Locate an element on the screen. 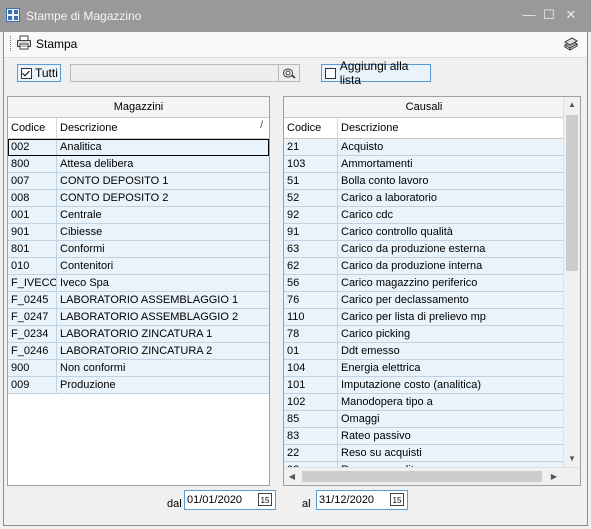 This screenshot has width=591, height=529. table-row: 008 CONTO DEPOSITO 2 is located at coordinates (138, 198).